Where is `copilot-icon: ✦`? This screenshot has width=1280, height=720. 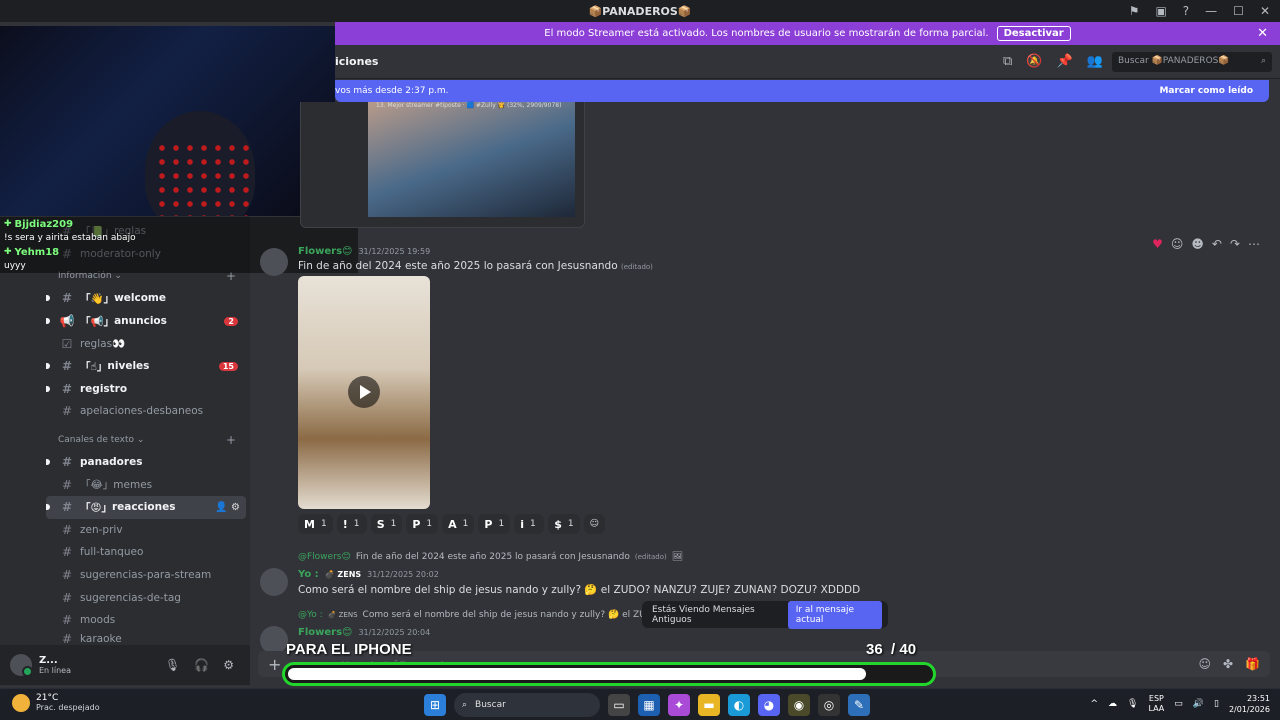 copilot-icon: ✦ is located at coordinates (679, 705).